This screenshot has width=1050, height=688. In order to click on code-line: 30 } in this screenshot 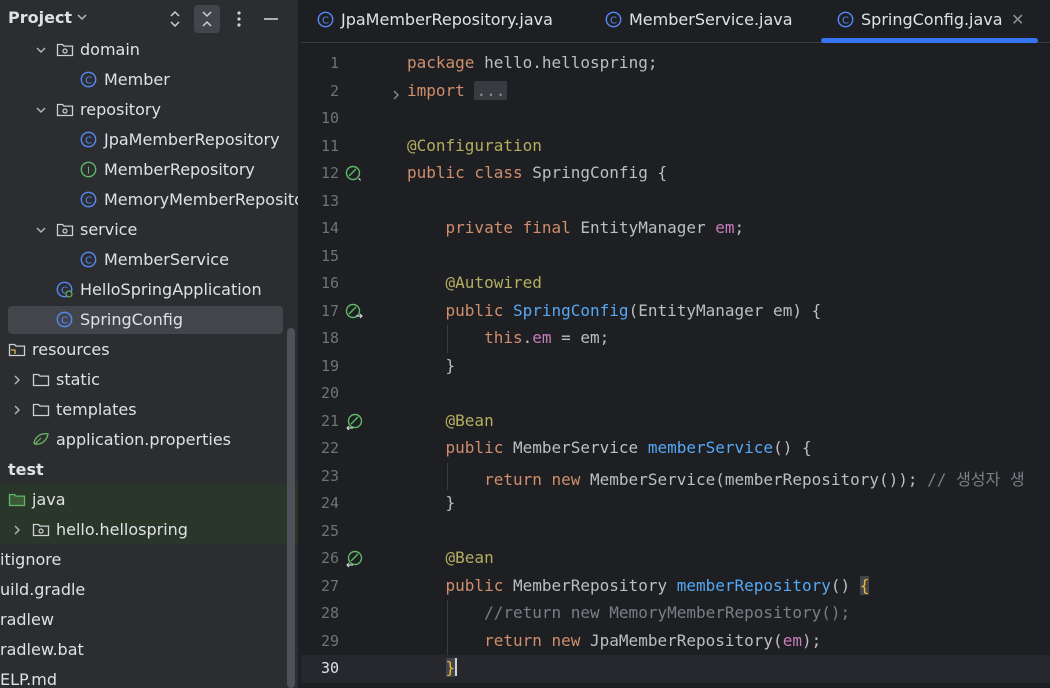, I will do `click(675, 669)`.